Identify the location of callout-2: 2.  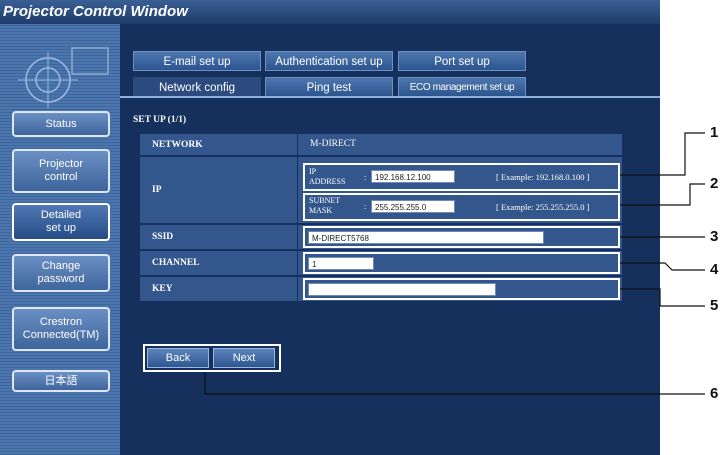
(714, 183).